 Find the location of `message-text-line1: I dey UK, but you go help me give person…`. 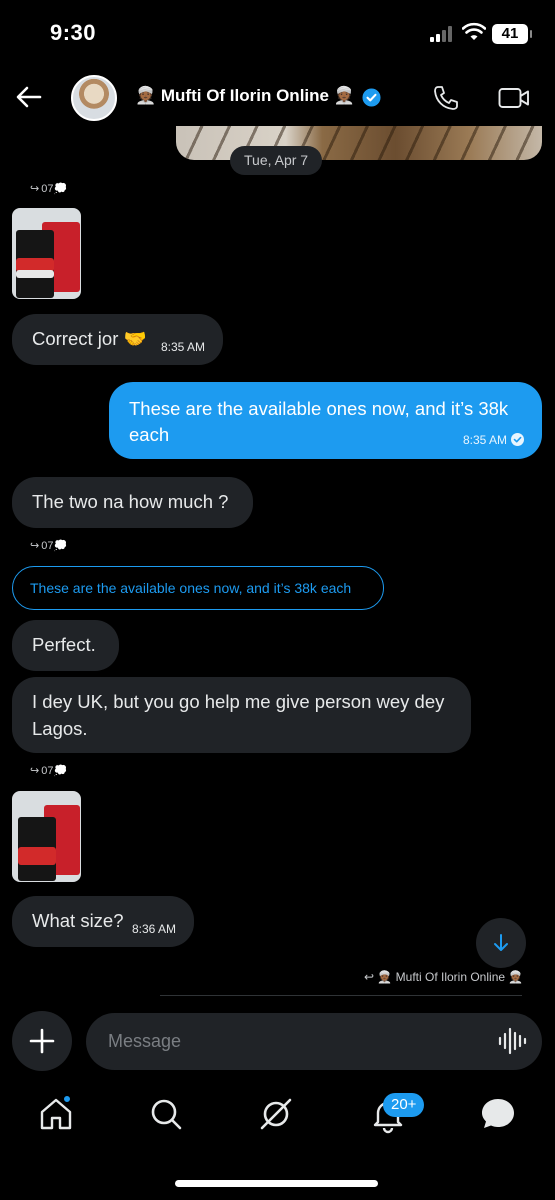

message-text-line1: I dey UK, but you go help me give person… is located at coordinates (238, 701).